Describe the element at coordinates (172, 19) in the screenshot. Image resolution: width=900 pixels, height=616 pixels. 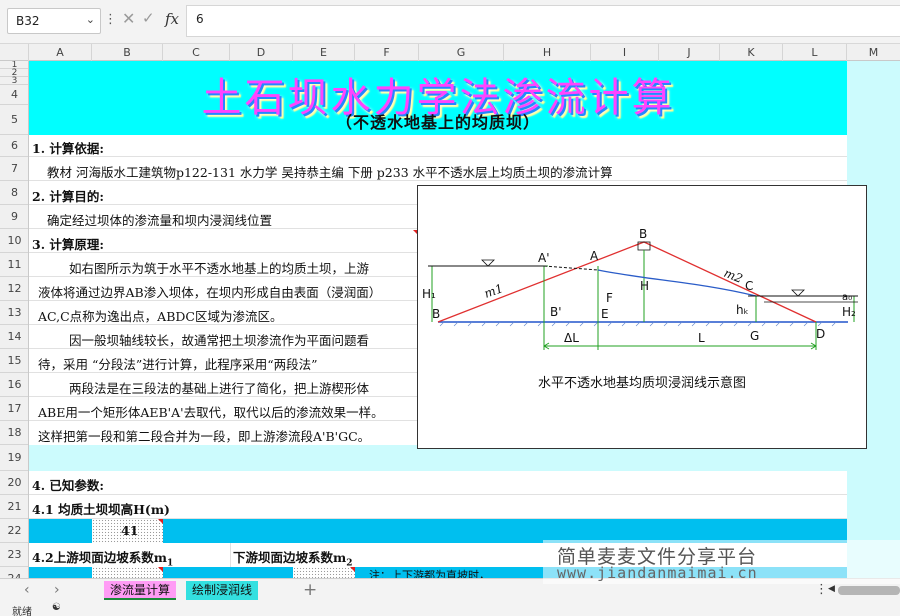
I see `fx-button: fx` at that location.